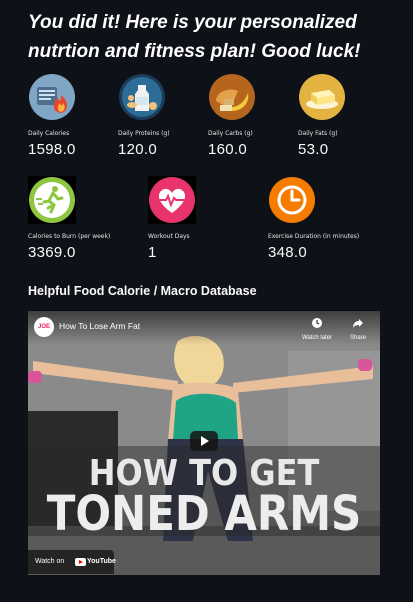  I want to click on metric-workout-days: Workout Days 1, so click(192, 218).